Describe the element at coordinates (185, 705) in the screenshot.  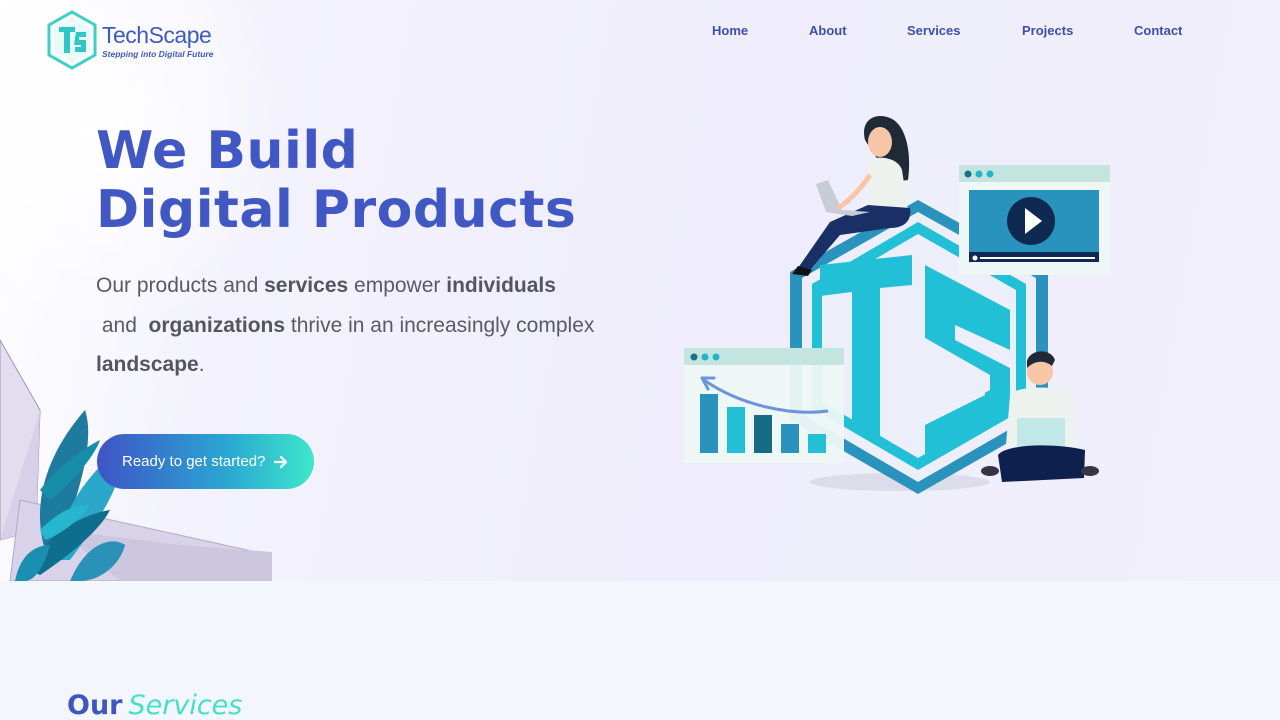
I see `services-title-part2: Services` at that location.